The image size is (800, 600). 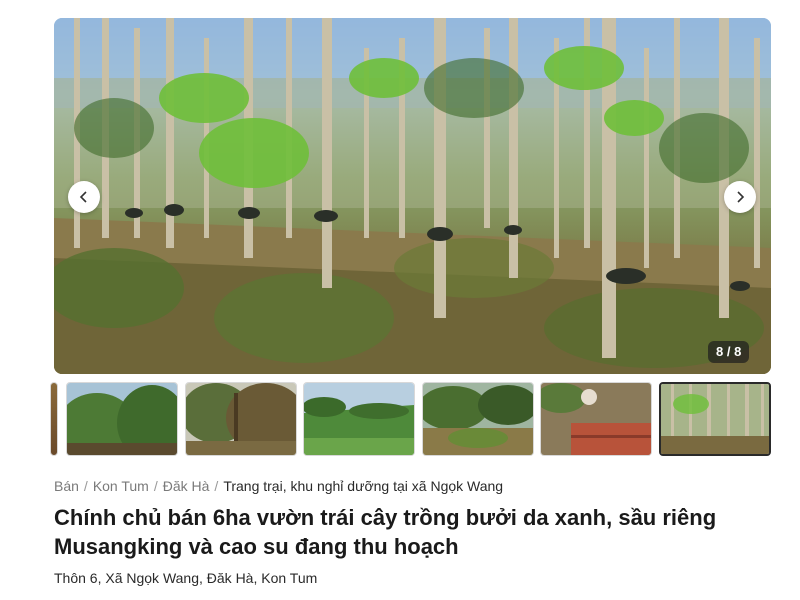 I want to click on thumbnail-active, so click(x=715, y=419).